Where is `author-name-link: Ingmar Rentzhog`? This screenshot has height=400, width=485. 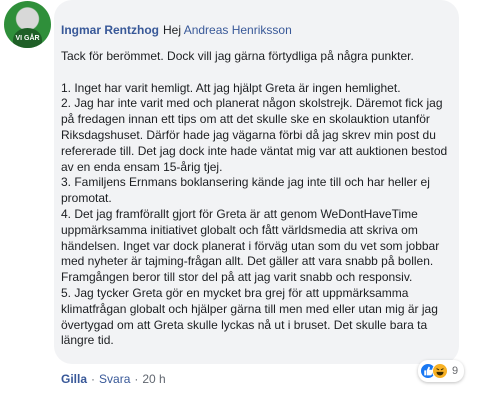 author-name-link: Ingmar Rentzhog is located at coordinates (110, 30).